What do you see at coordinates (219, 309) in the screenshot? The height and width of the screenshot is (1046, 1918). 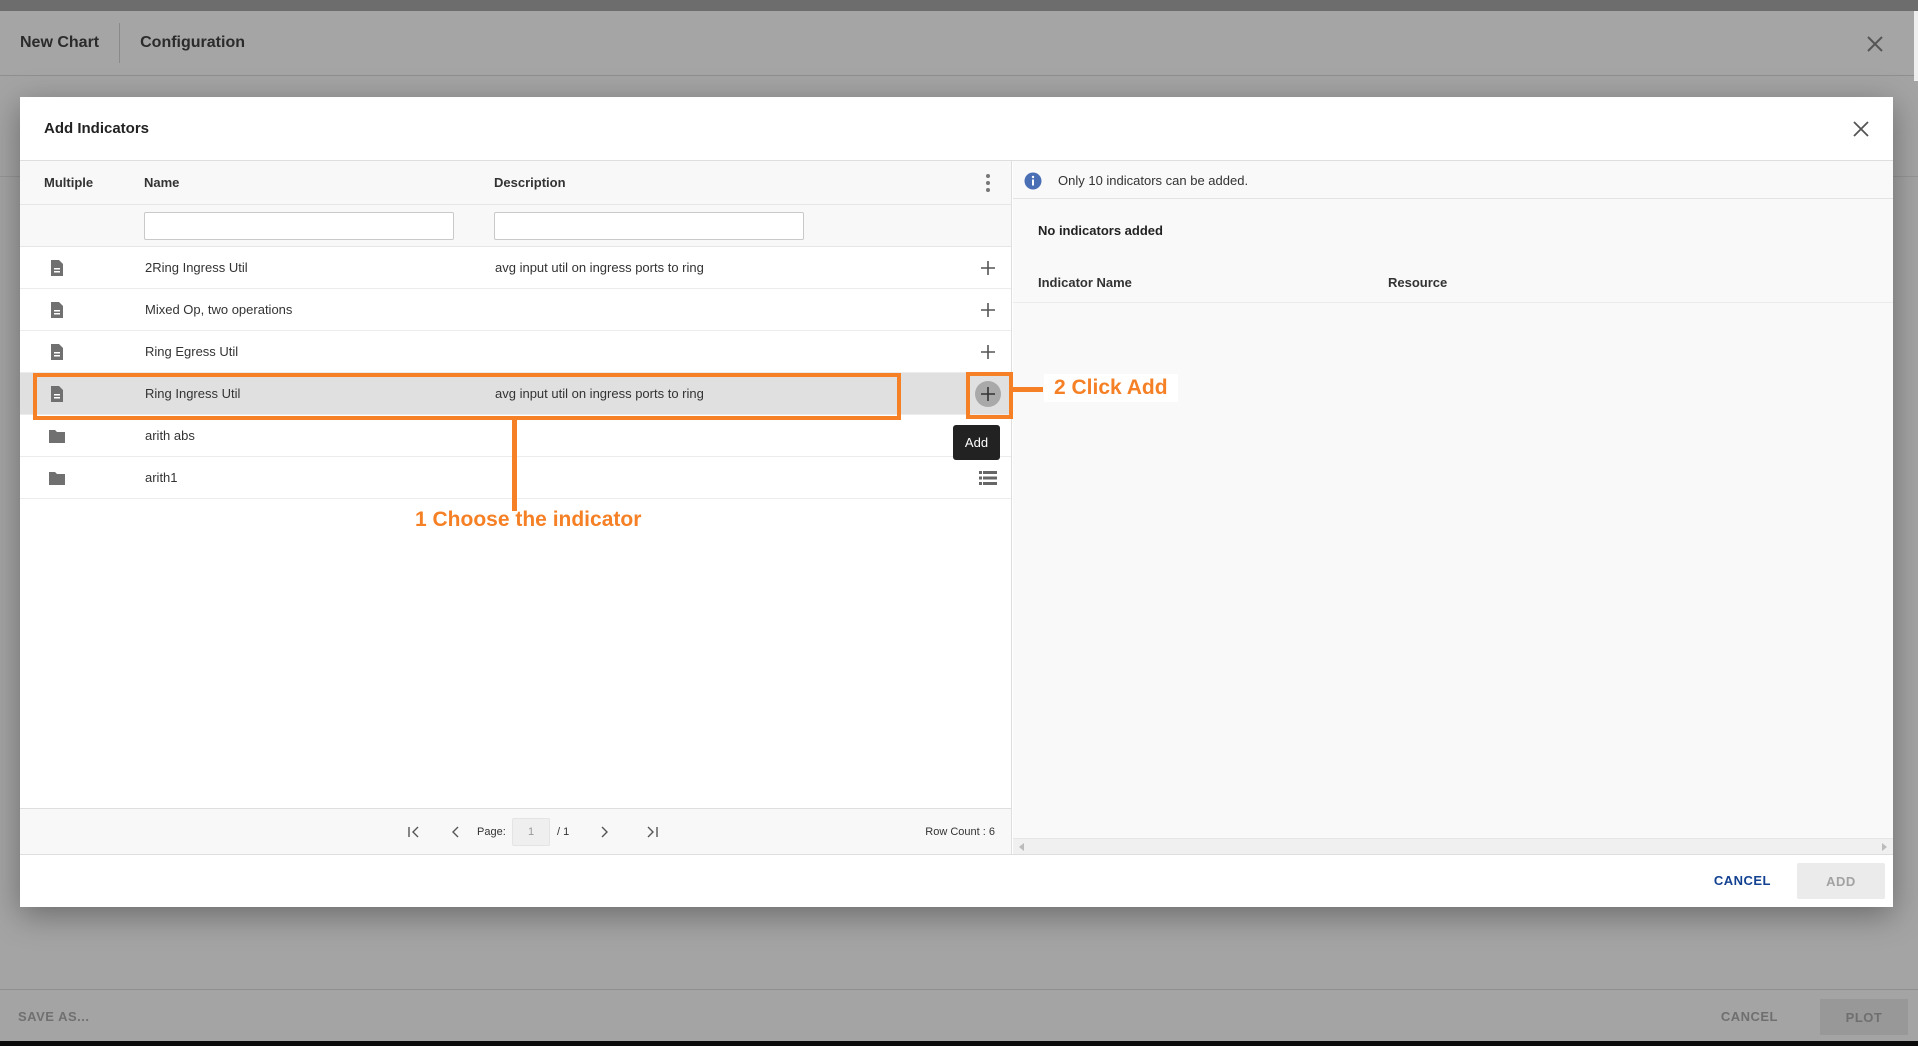 I see `row-name: Mixed Op, two operations` at bounding box center [219, 309].